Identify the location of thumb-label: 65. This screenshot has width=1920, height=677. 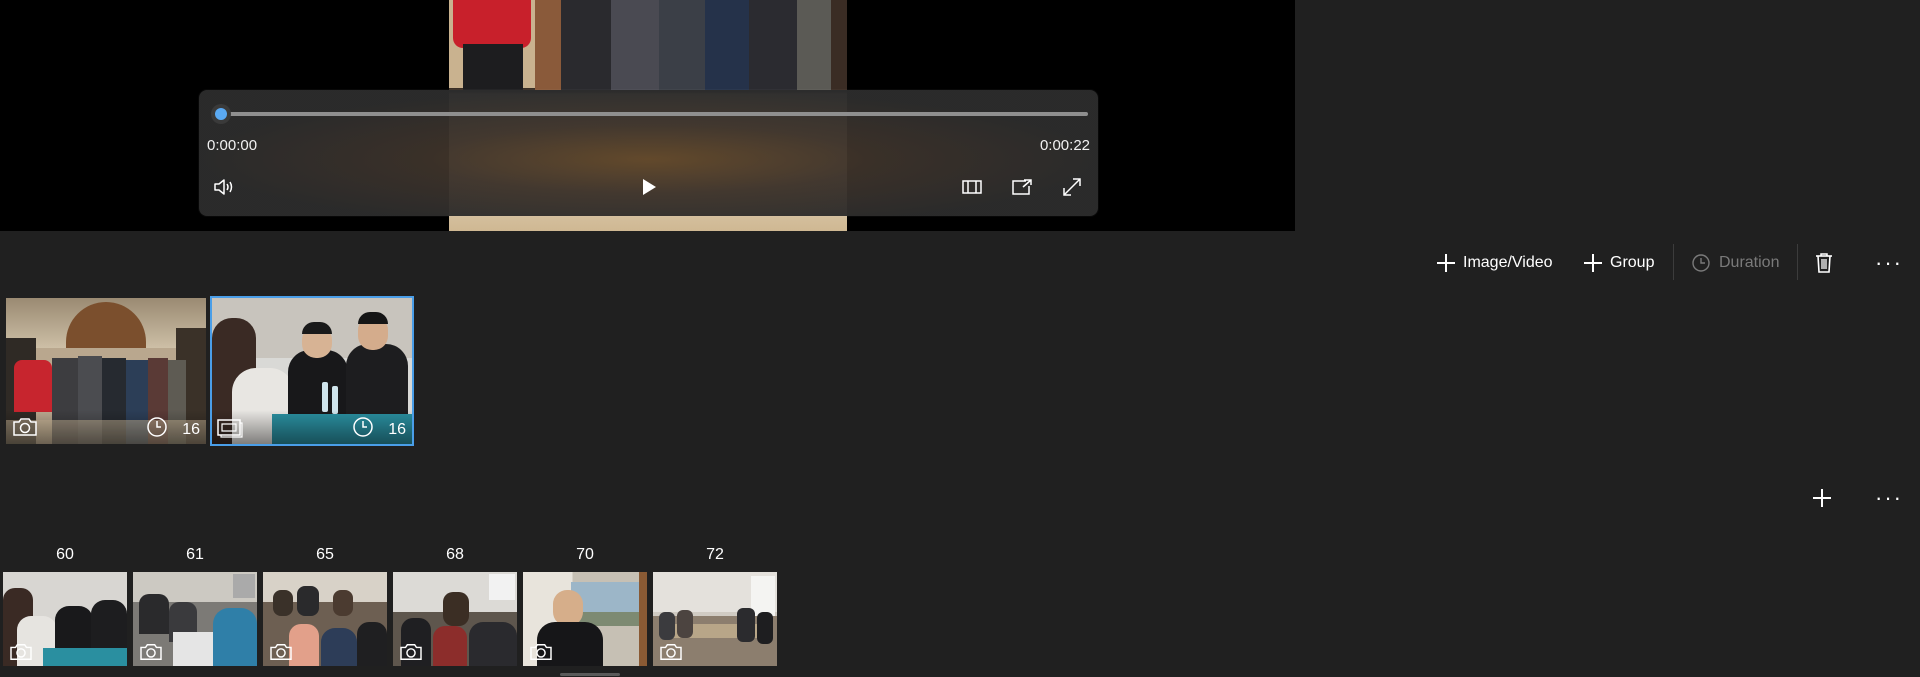
(325, 554).